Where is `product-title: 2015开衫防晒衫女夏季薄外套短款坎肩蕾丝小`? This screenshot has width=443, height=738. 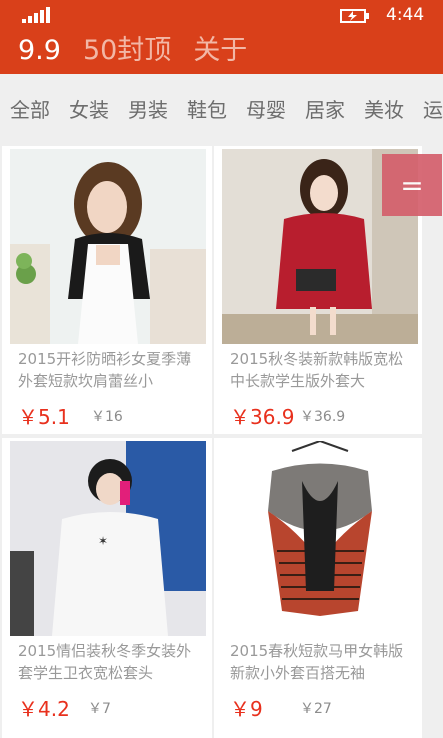 product-title: 2015开衫防晒衫女夏季薄外套短款坎肩蕾丝小 is located at coordinates (105, 370).